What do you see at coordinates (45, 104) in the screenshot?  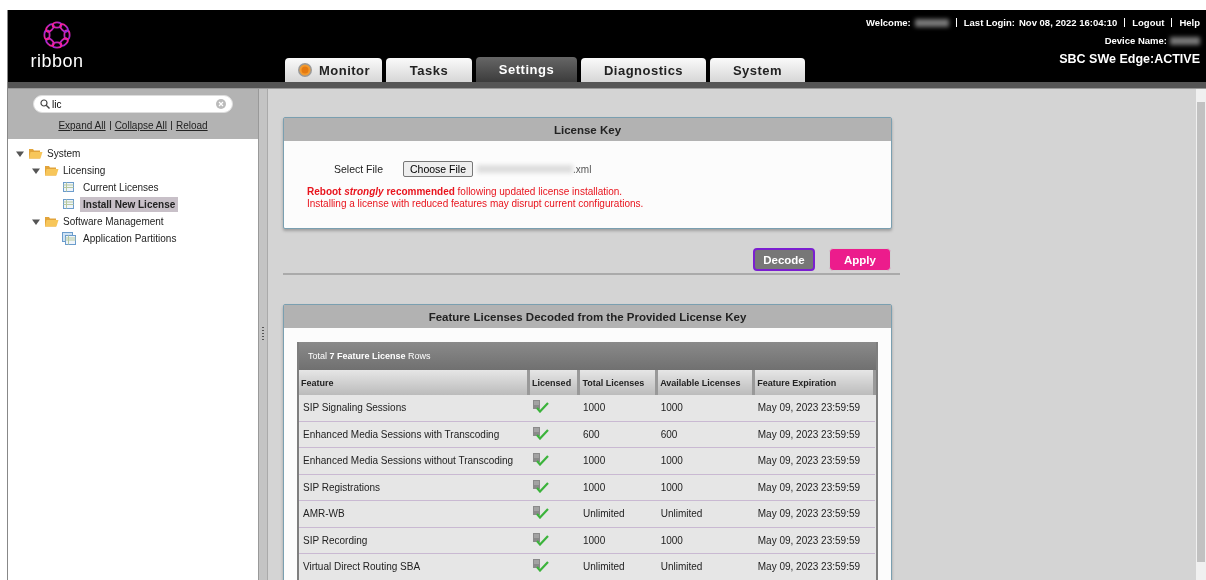 I see `search-icon` at bounding box center [45, 104].